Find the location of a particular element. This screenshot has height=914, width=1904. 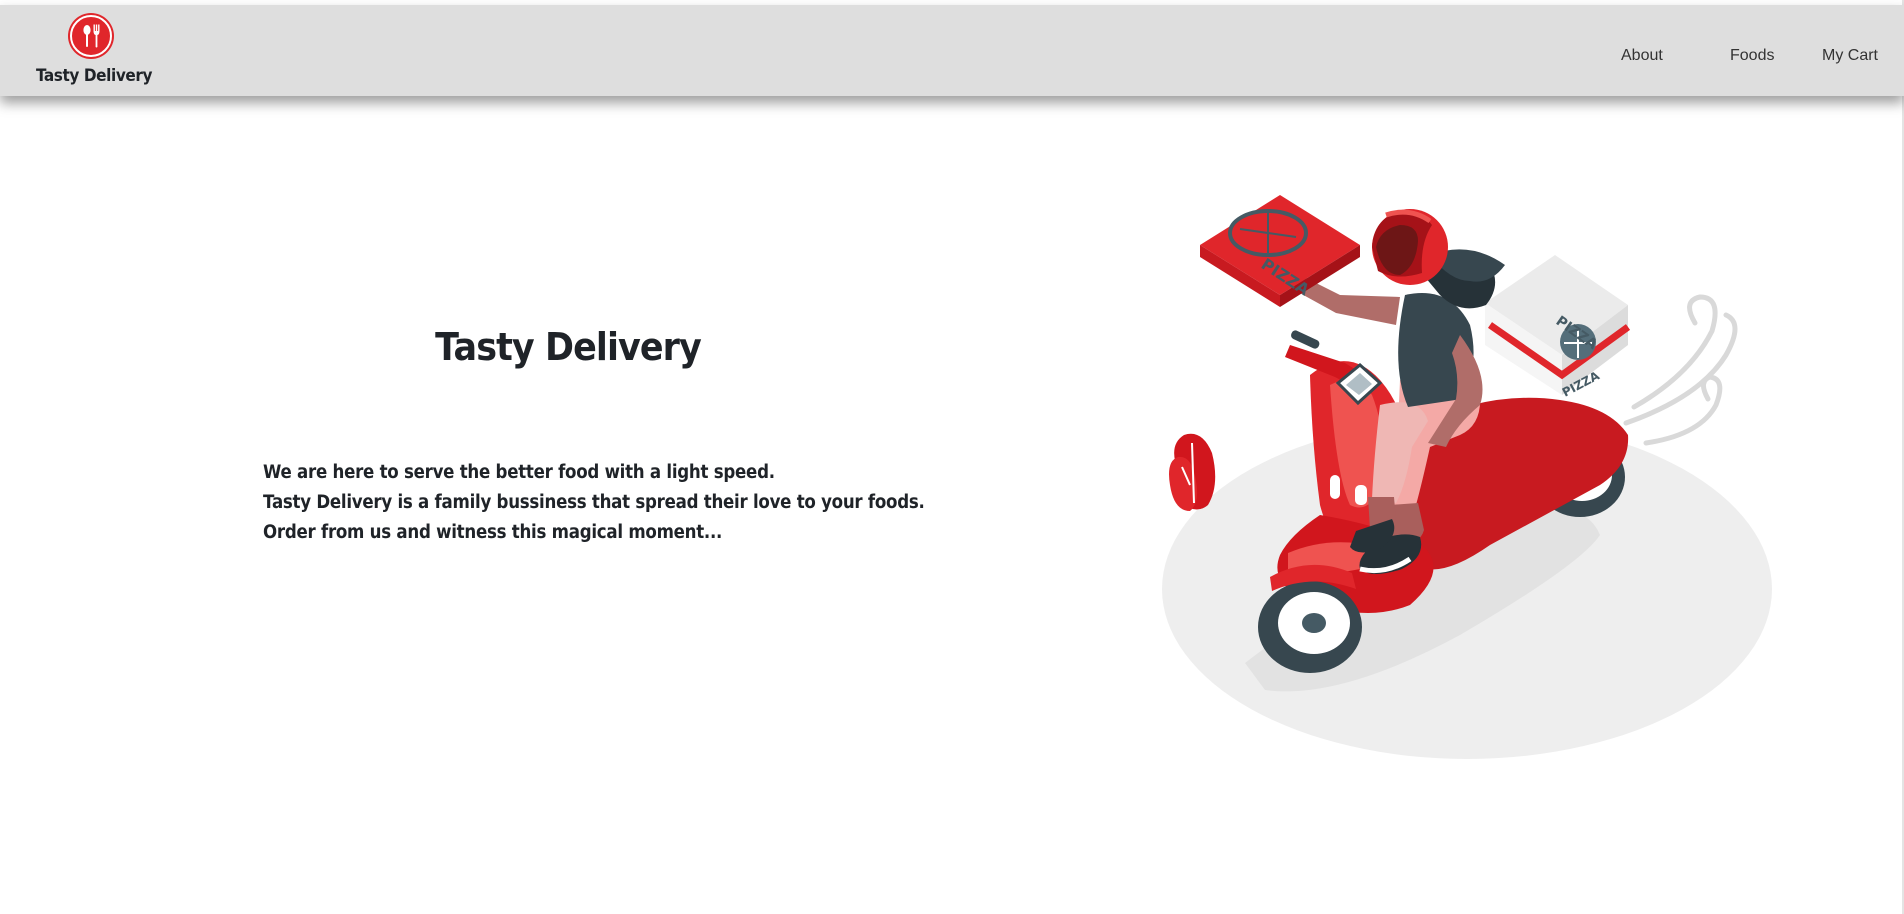

brand-name: Tasty Delivery is located at coordinates (94, 76).